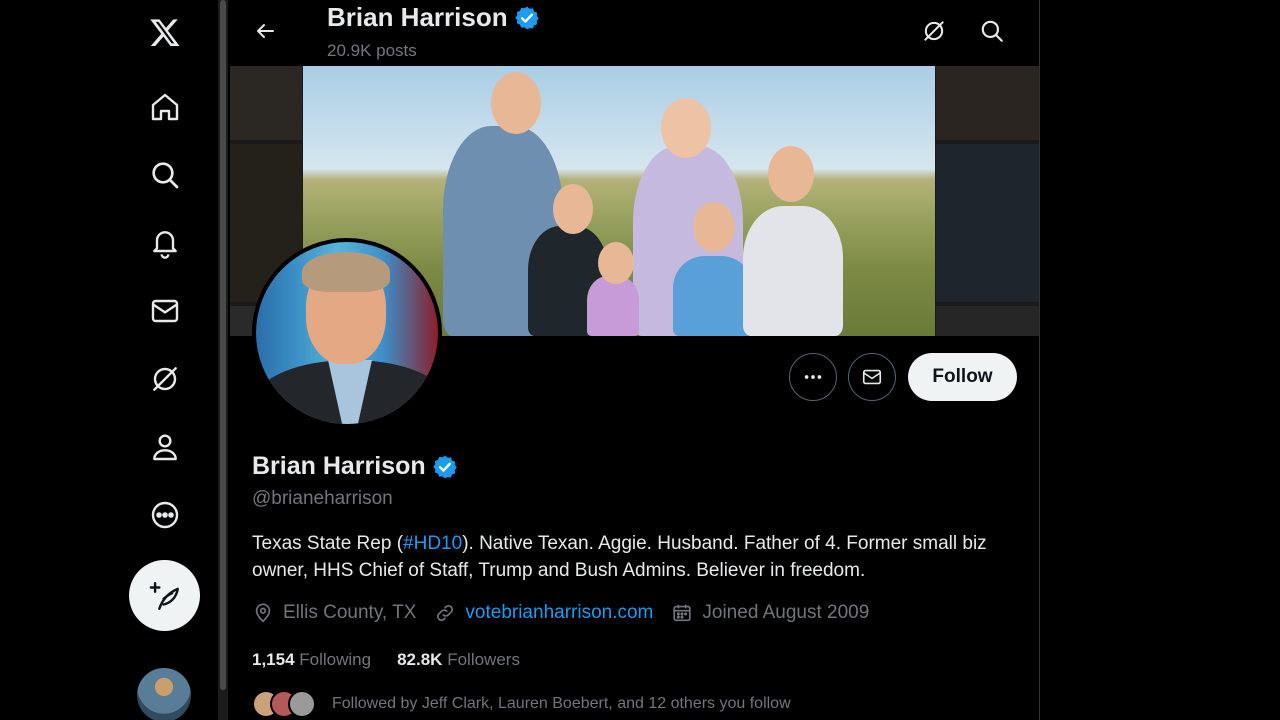 Image resolution: width=1280 pixels, height=720 pixels. Describe the element at coordinates (328, 543) in the screenshot. I see `bio-text-prefix: Texas State Rep (` at that location.